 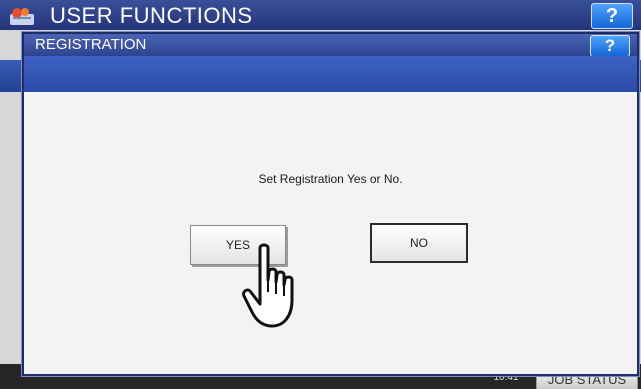 What do you see at coordinates (91, 44) in the screenshot?
I see `dialog-title: REGISTRATION` at bounding box center [91, 44].